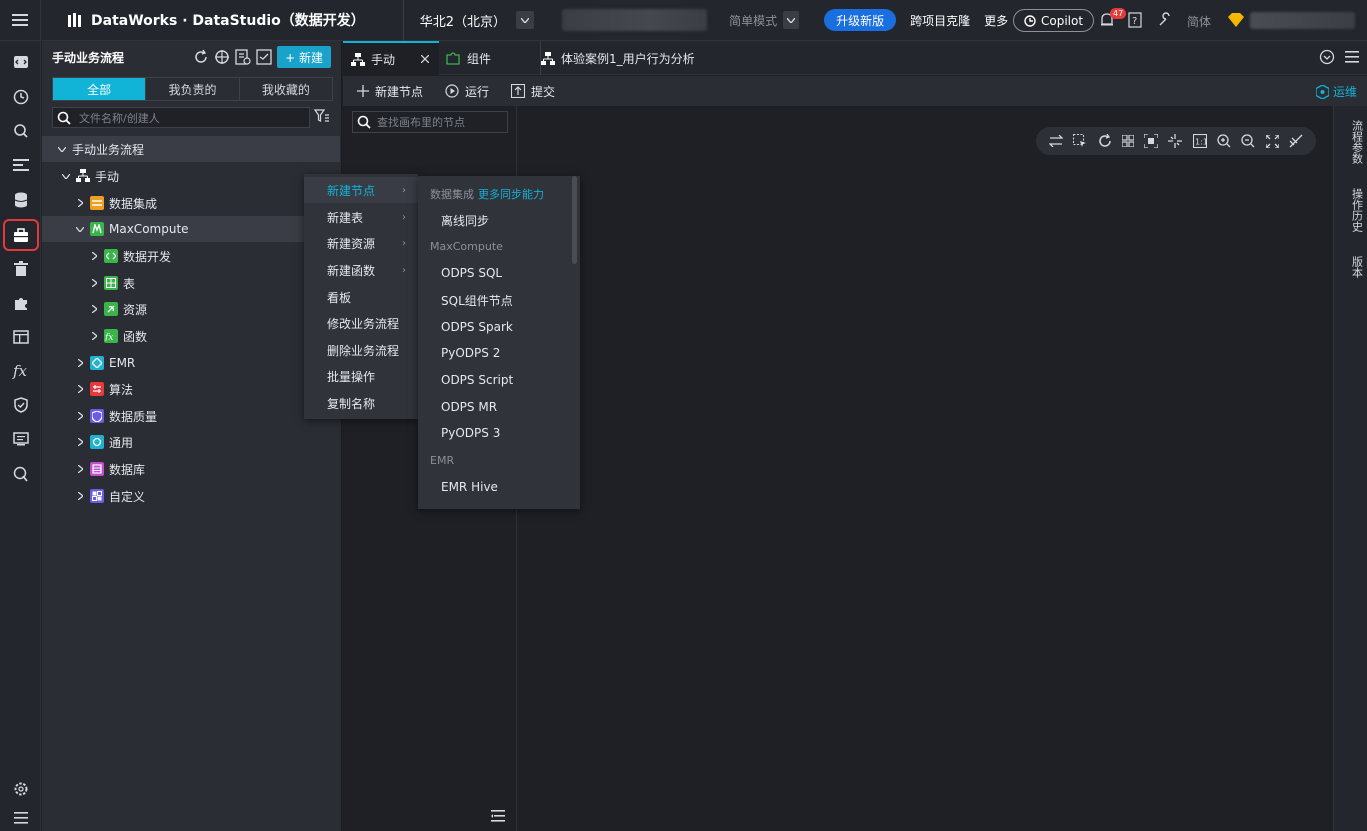  I want to click on version-tab: 版本, so click(1350, 267).